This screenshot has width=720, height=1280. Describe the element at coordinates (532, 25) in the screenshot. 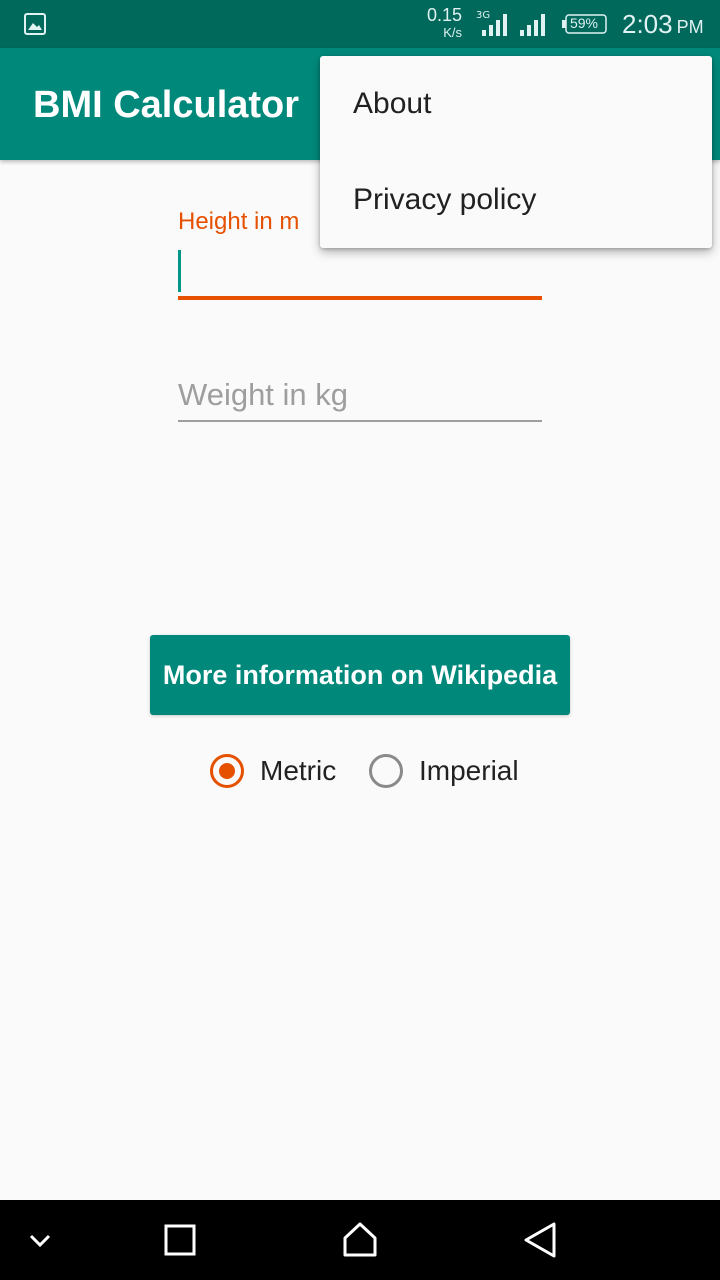

I see `signal-icon` at that location.